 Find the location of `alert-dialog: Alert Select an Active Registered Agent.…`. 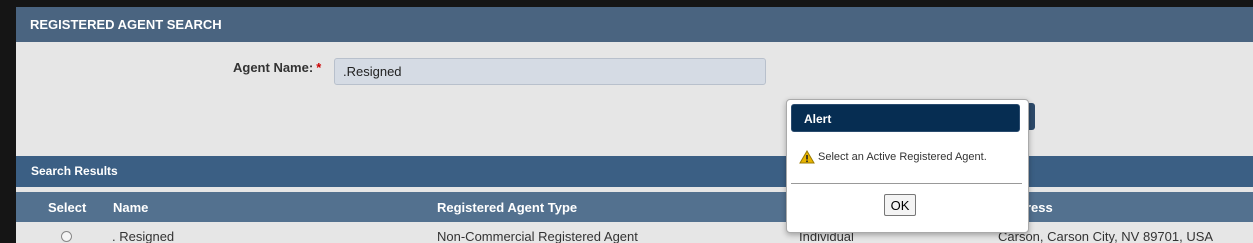

alert-dialog: Alert Select an Active Registered Agent.… is located at coordinates (907, 166).